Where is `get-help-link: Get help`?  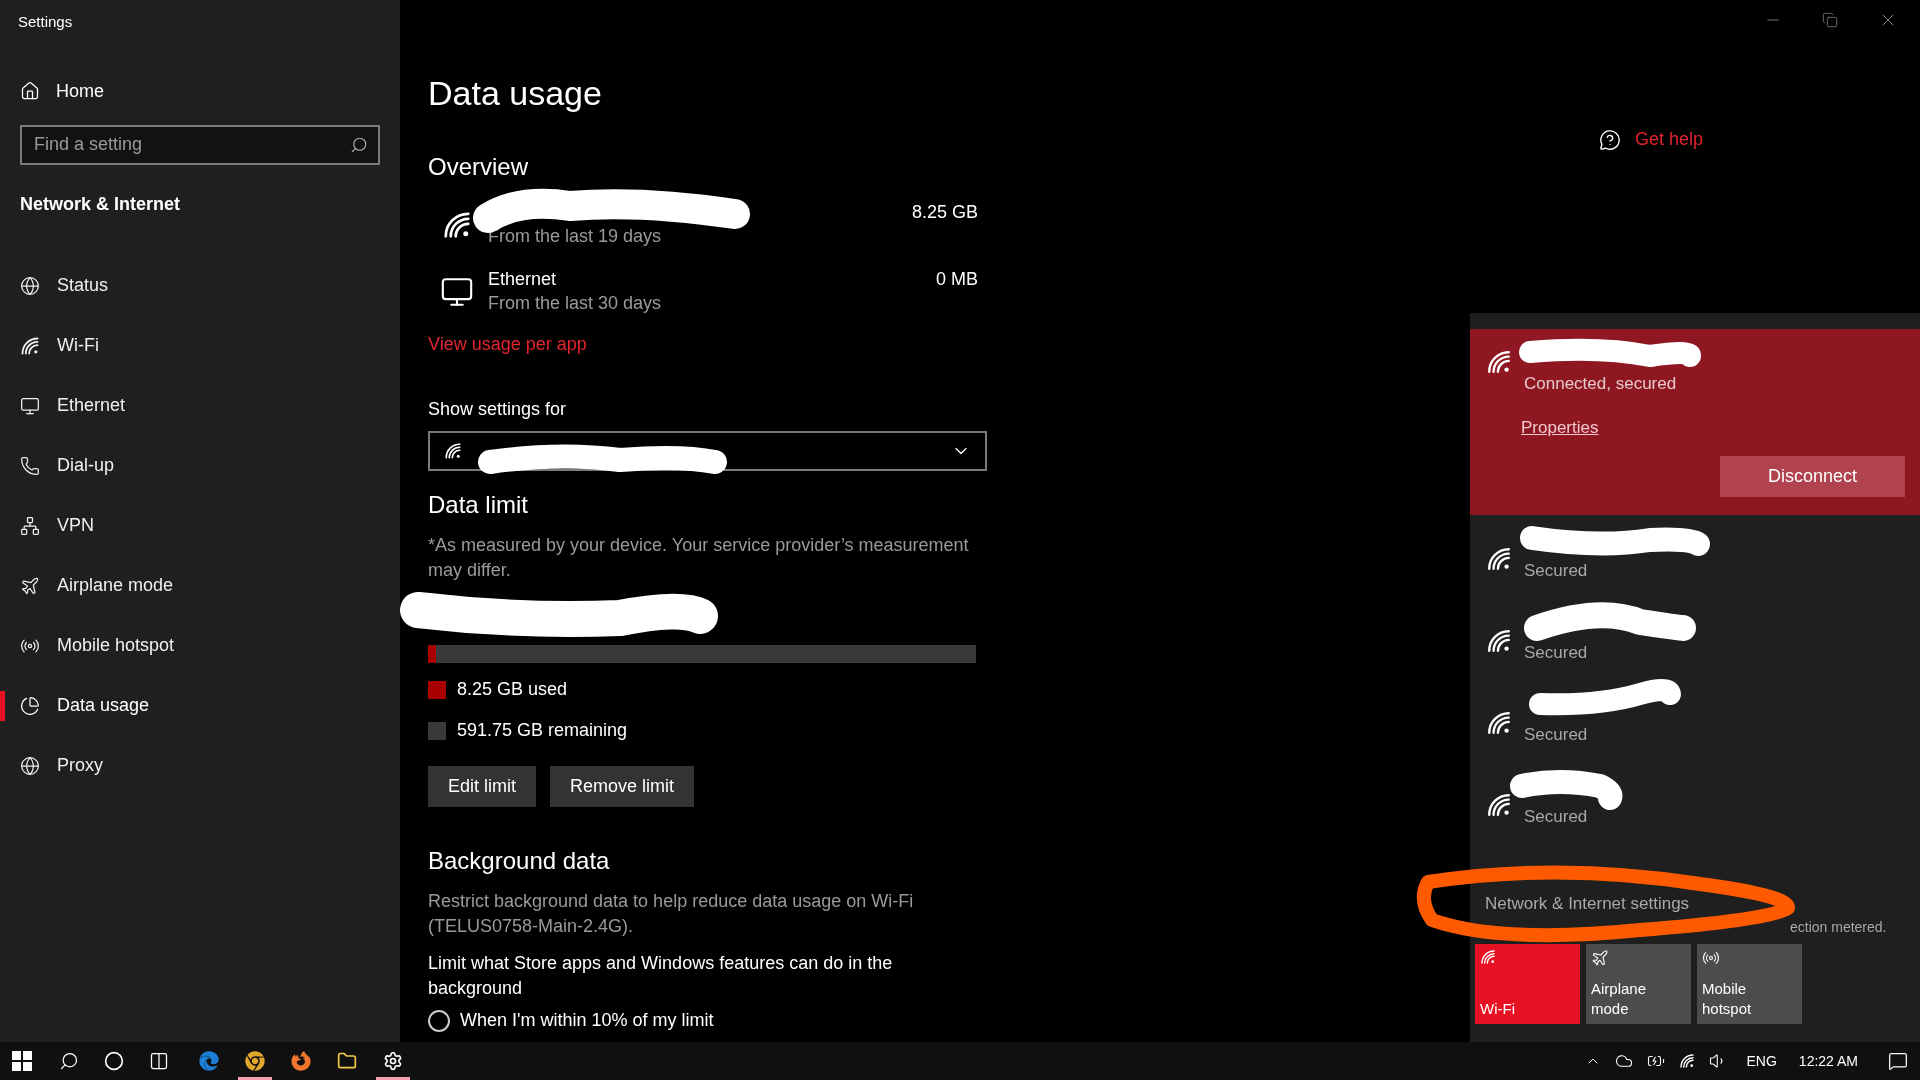 get-help-link: Get help is located at coordinates (1651, 139).